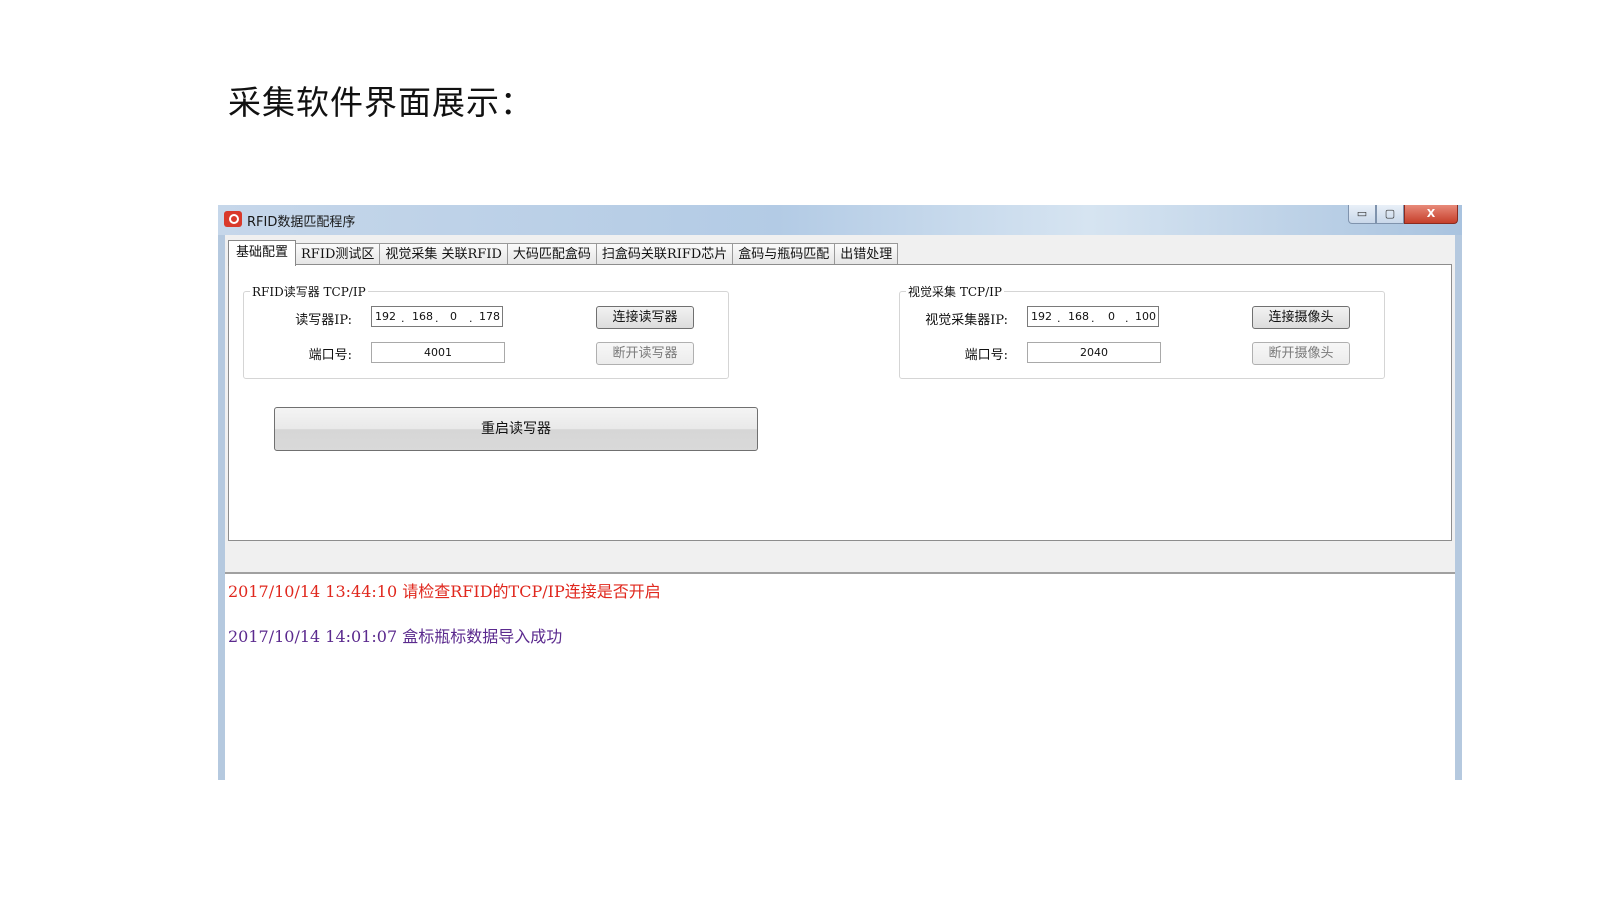 This screenshot has height=900, width=1600. I want to click on tab-large-code-match: 大码匹配盒码, so click(551, 254).